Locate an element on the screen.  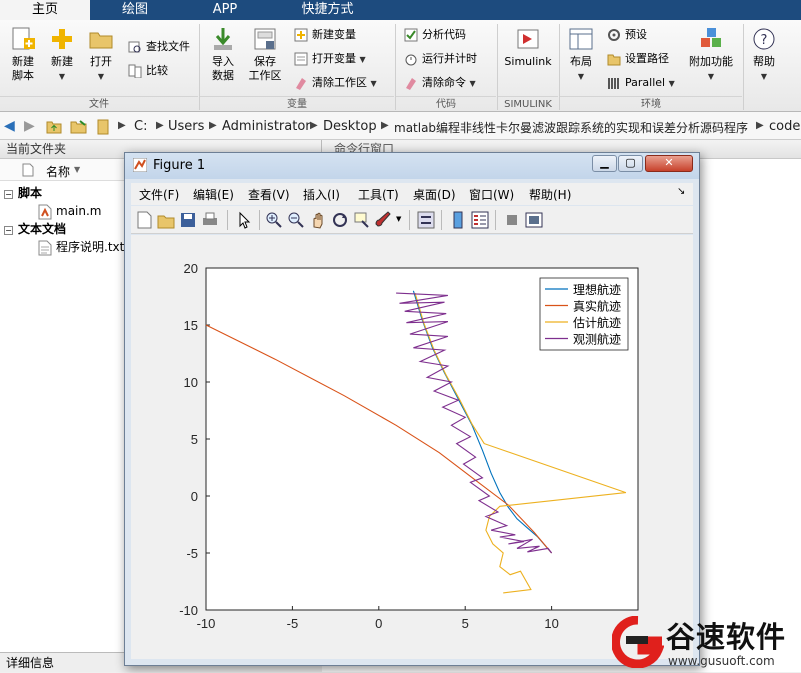
tree-group-text-documents: − 文本文档 is located at coordinates (35, 229).